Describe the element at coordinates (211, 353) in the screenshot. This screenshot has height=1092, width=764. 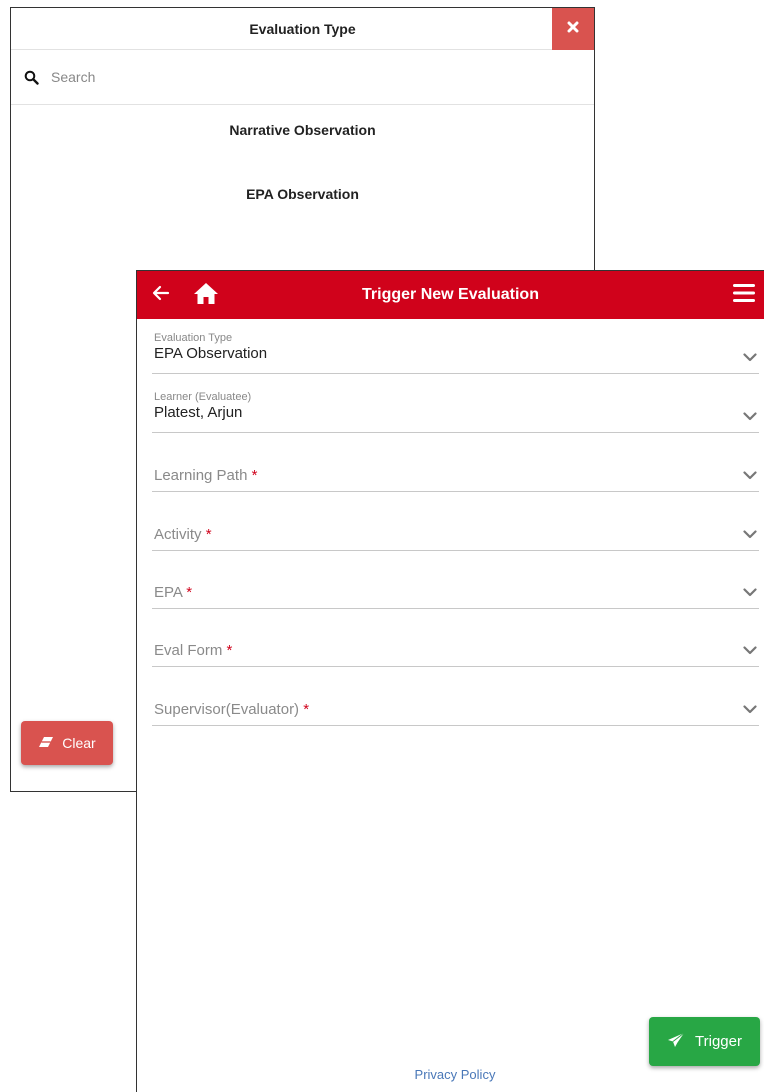
I see `evaluation-type-value: EPA Observation` at that location.